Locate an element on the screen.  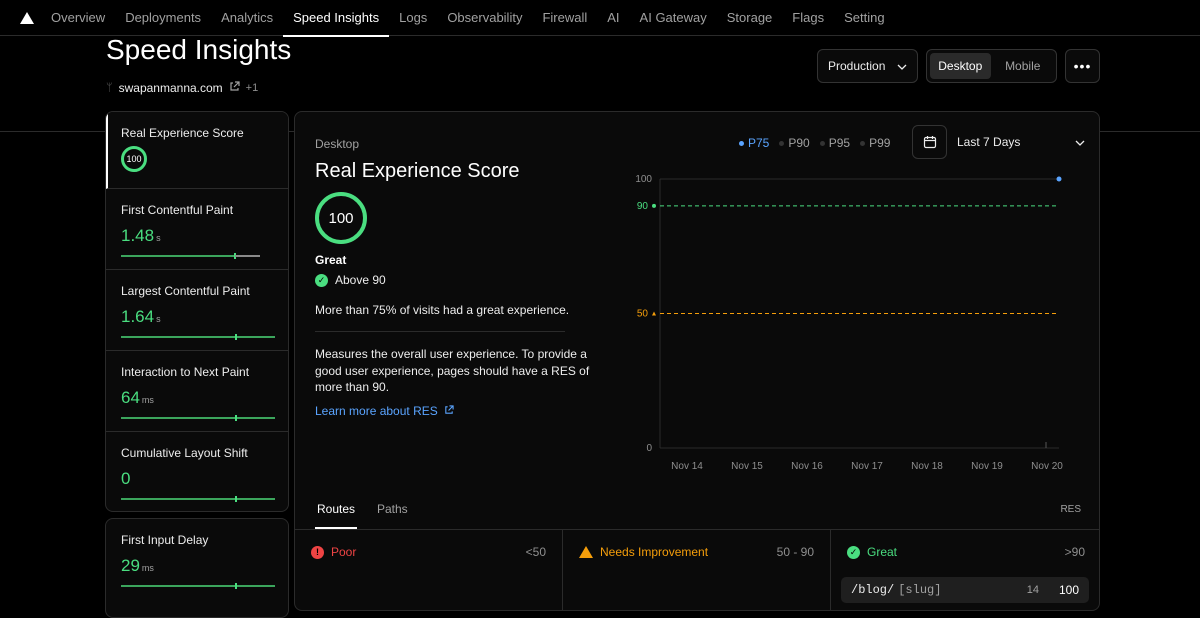
poor-range: <50 is located at coordinates (535, 552).